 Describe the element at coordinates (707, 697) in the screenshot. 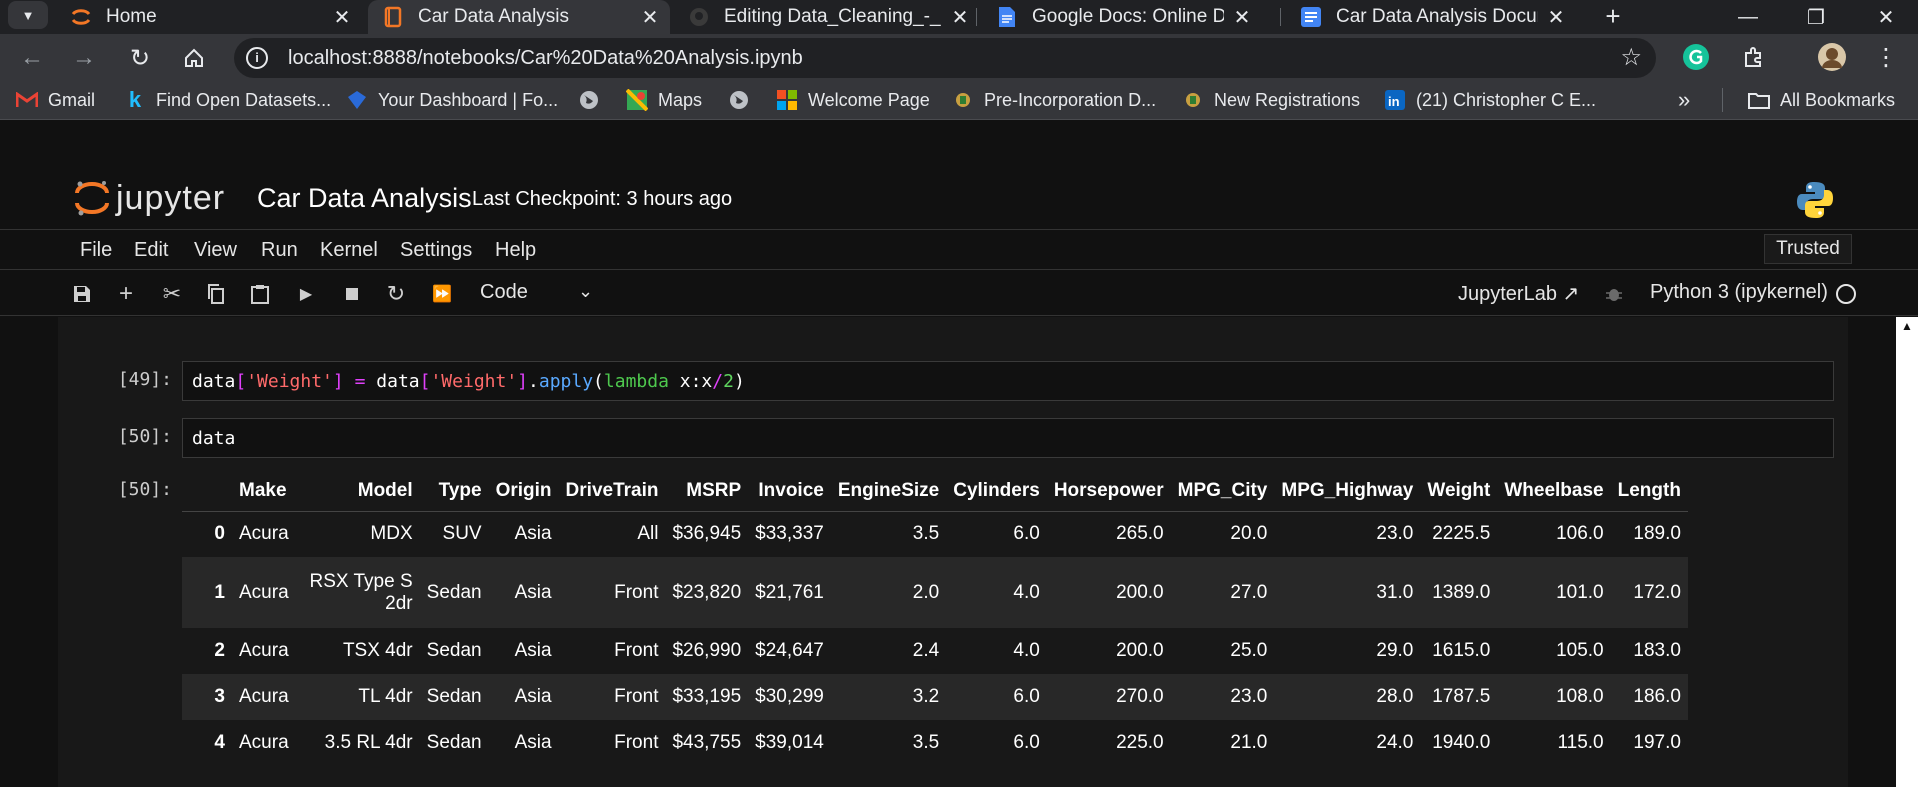

I see `table-cell: $33,195` at that location.